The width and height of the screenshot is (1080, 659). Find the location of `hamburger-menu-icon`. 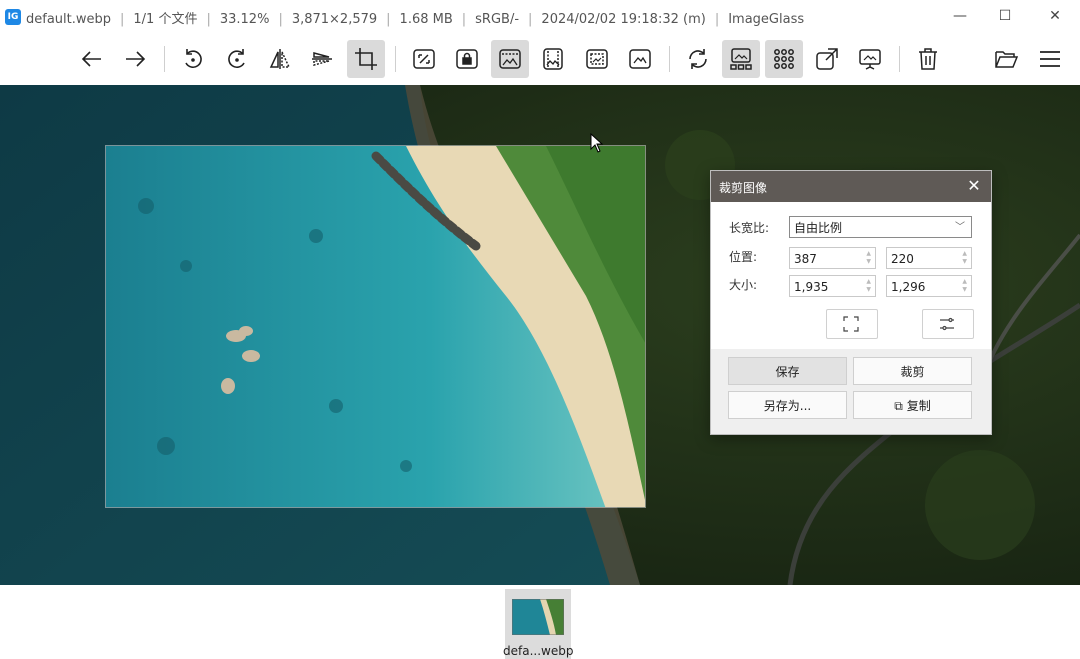

hamburger-menu-icon is located at coordinates (1050, 59).